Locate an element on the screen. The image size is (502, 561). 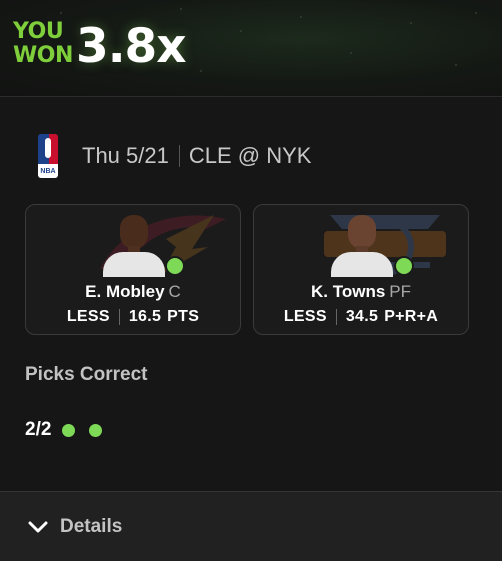
pick-line-value: 16.5 is located at coordinates (145, 316).